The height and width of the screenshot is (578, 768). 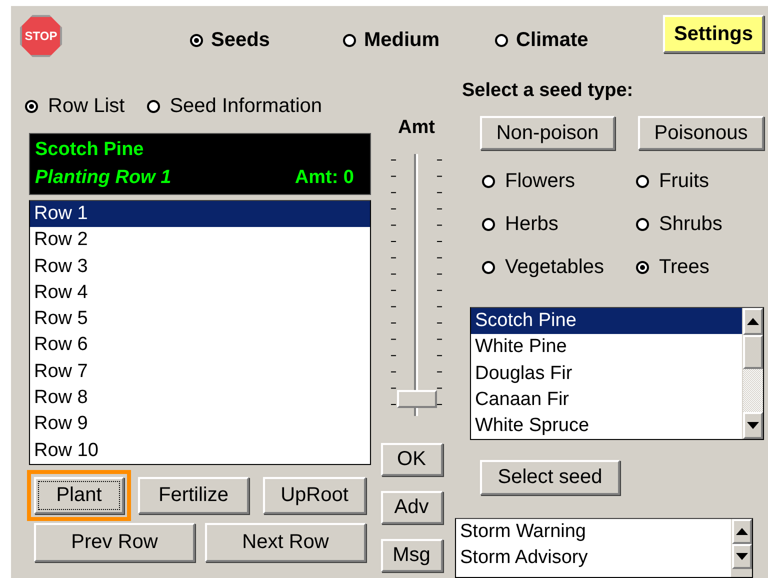 What do you see at coordinates (606, 373) in the screenshot?
I see `seed-list-item: Douglas Fir` at bounding box center [606, 373].